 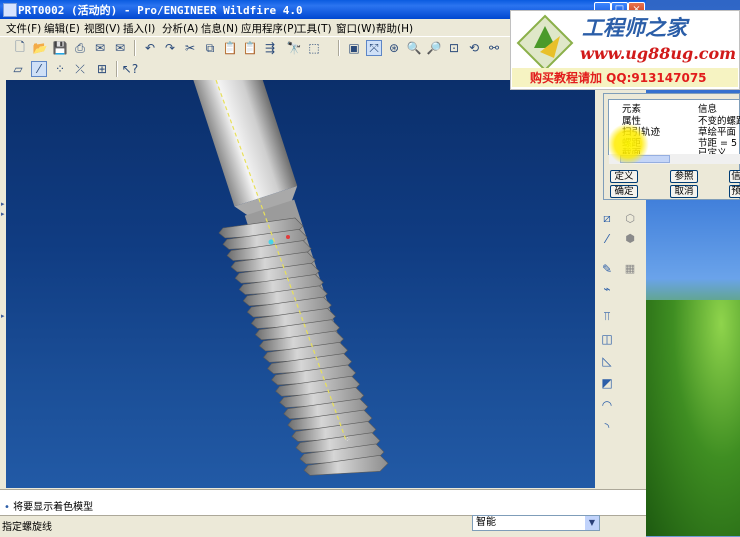 What do you see at coordinates (474, 48) in the screenshot?
I see `reorient-icon: ⟲` at bounding box center [474, 48].